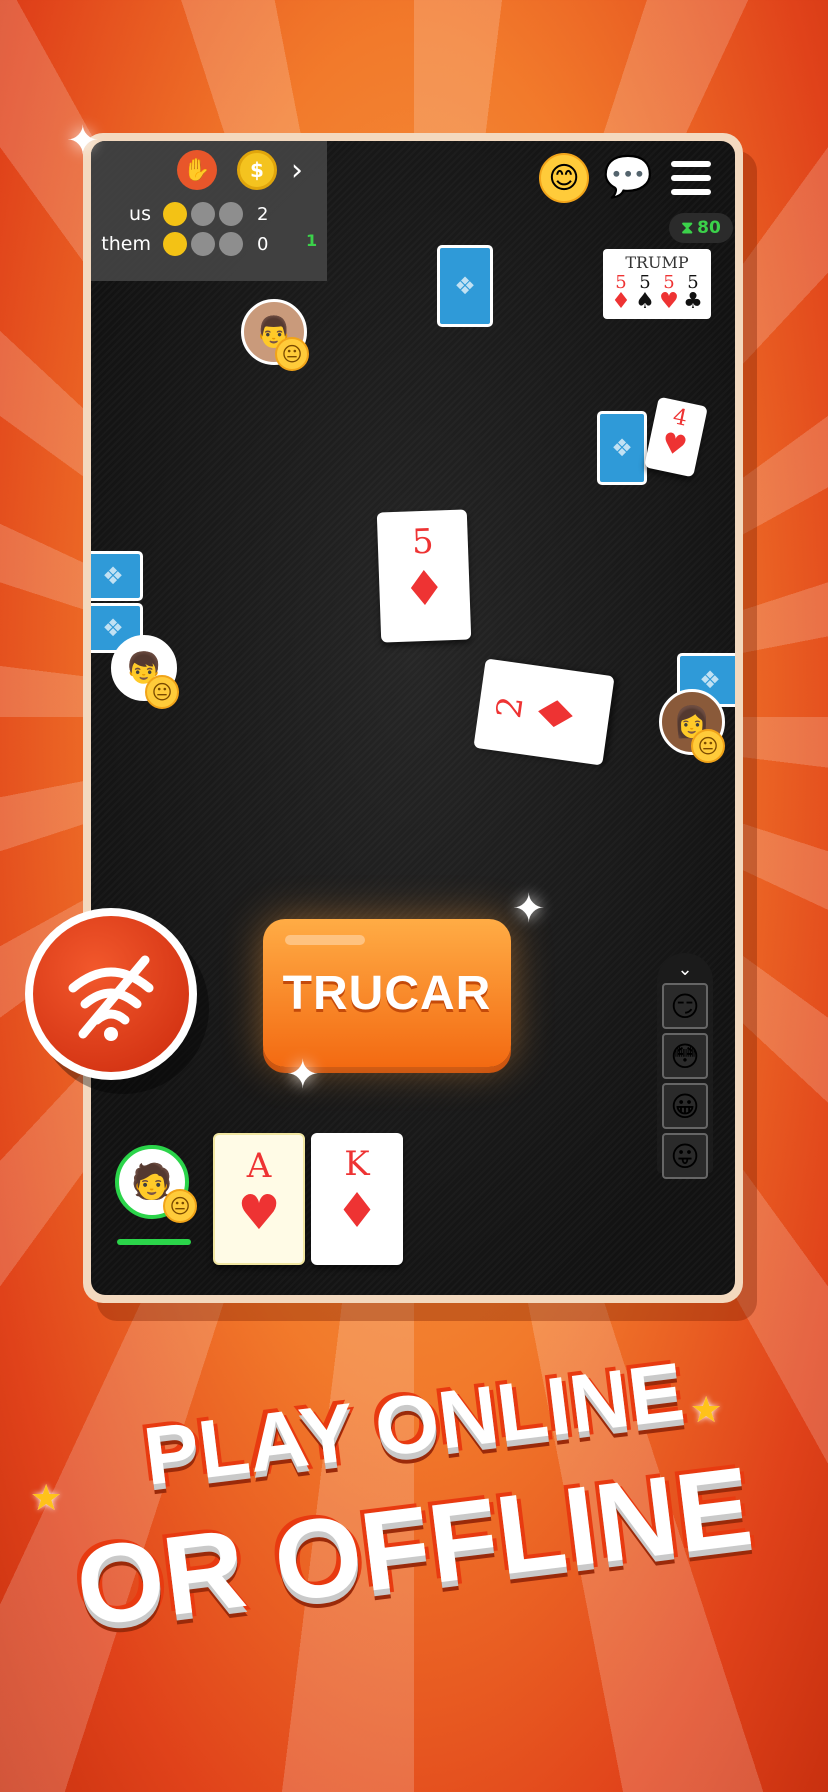 Image resolution: width=828 pixels, height=1792 pixels. I want to click on hourglass-icon: ⧗, so click(687, 228).